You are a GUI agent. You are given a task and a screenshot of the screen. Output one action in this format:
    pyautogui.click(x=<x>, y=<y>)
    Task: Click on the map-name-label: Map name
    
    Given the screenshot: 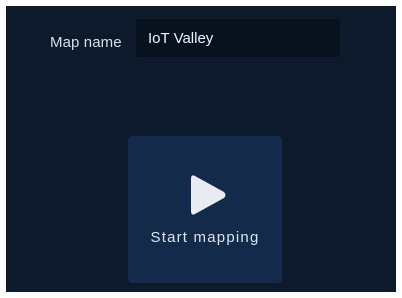 What is the action you would take?
    pyautogui.click(x=86, y=42)
    